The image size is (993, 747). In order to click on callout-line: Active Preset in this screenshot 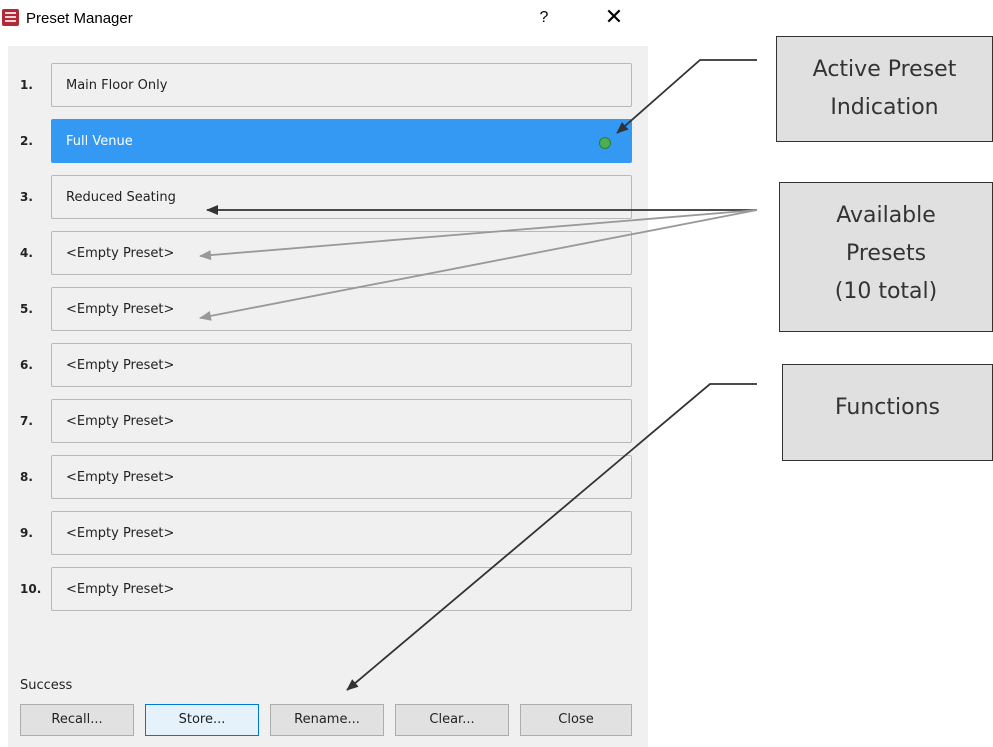, I will do `click(884, 69)`.